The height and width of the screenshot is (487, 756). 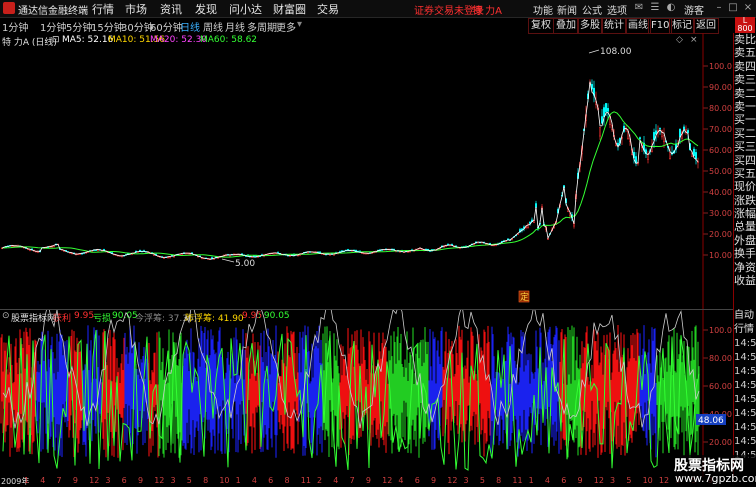 I want to click on watermark-line2: www.7gpzb.com, so click(x=715, y=478).